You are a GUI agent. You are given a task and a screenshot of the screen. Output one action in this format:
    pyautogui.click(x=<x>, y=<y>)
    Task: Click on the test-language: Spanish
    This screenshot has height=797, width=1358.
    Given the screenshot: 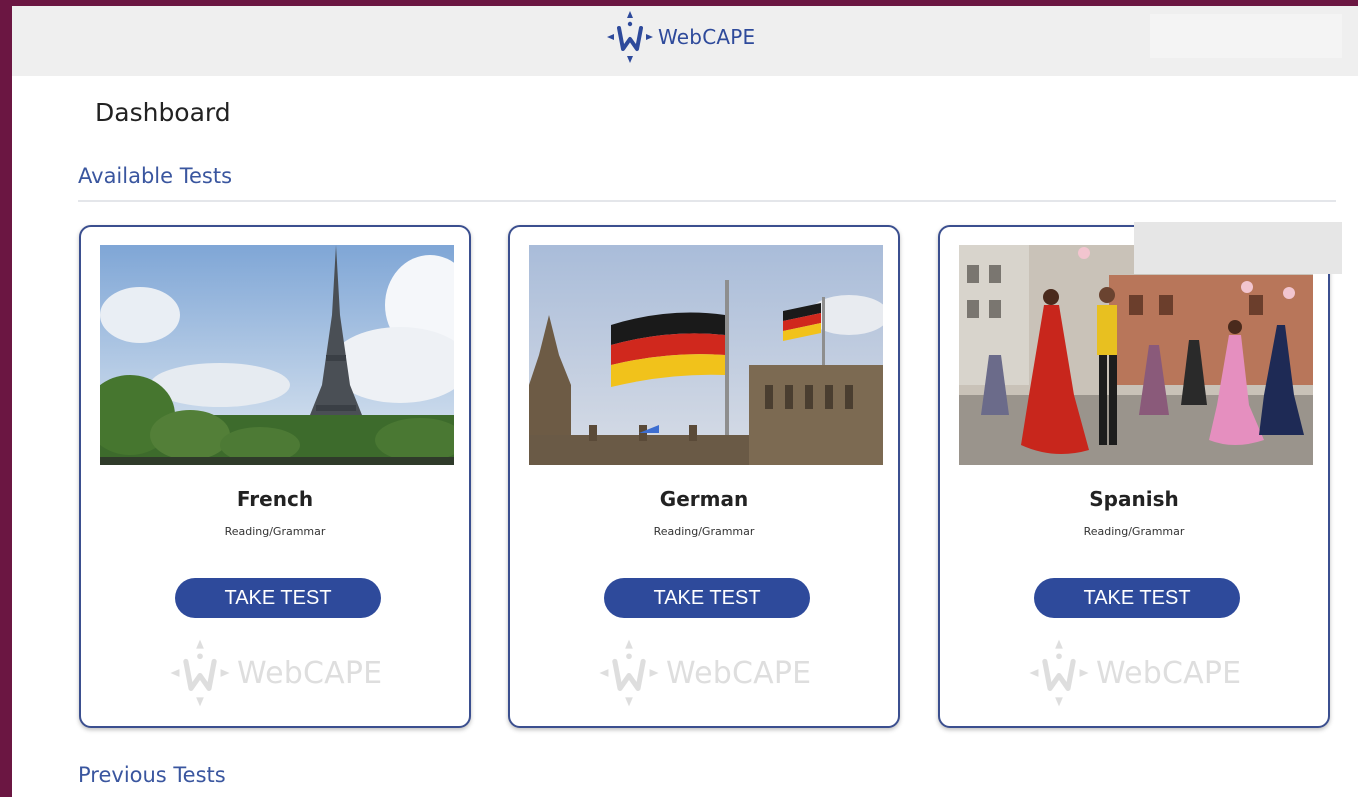 What is the action you would take?
    pyautogui.click(x=1134, y=499)
    